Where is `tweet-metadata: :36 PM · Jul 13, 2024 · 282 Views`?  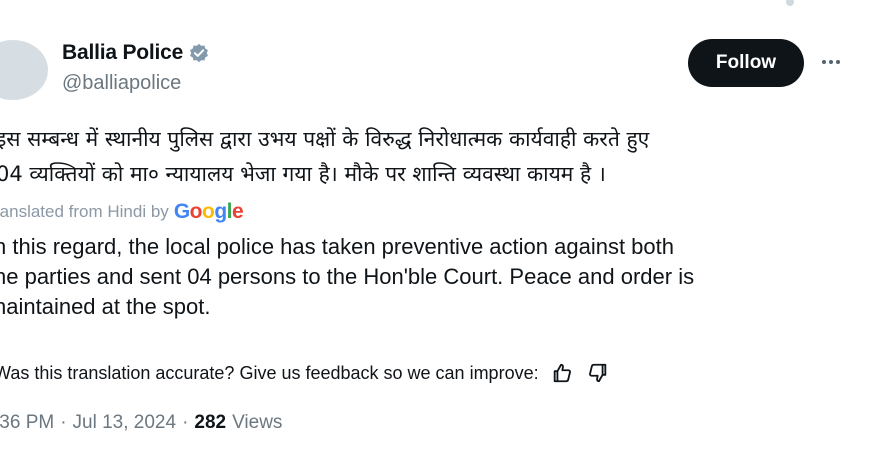 tweet-metadata: :36 PM · Jul 13, 2024 · 282 Views is located at coordinates (141, 423).